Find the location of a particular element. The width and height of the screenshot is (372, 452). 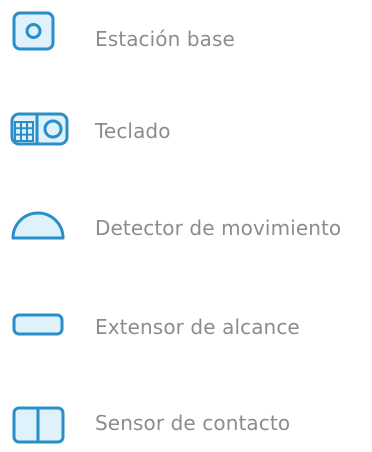

base-station-icon is located at coordinates (40, 38).